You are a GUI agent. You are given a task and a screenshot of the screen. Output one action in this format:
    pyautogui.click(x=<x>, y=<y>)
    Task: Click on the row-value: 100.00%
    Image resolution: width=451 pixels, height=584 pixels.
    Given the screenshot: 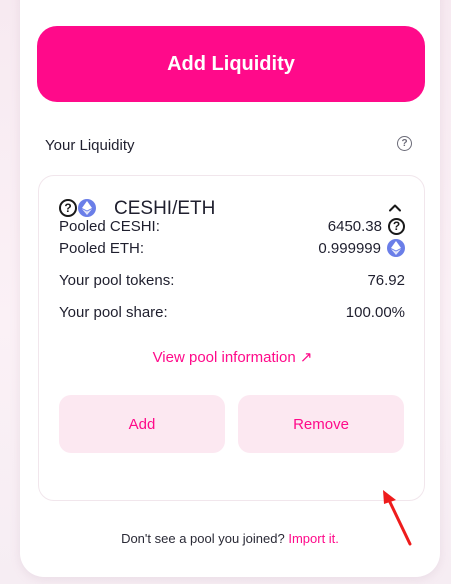 What is the action you would take?
    pyautogui.click(x=375, y=312)
    